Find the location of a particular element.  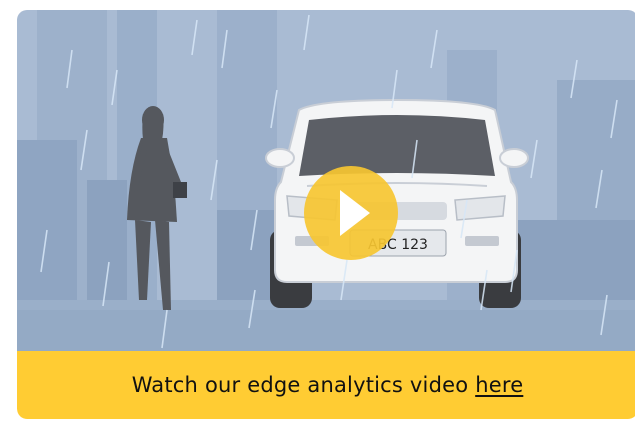

video-link: here is located at coordinates (499, 385).